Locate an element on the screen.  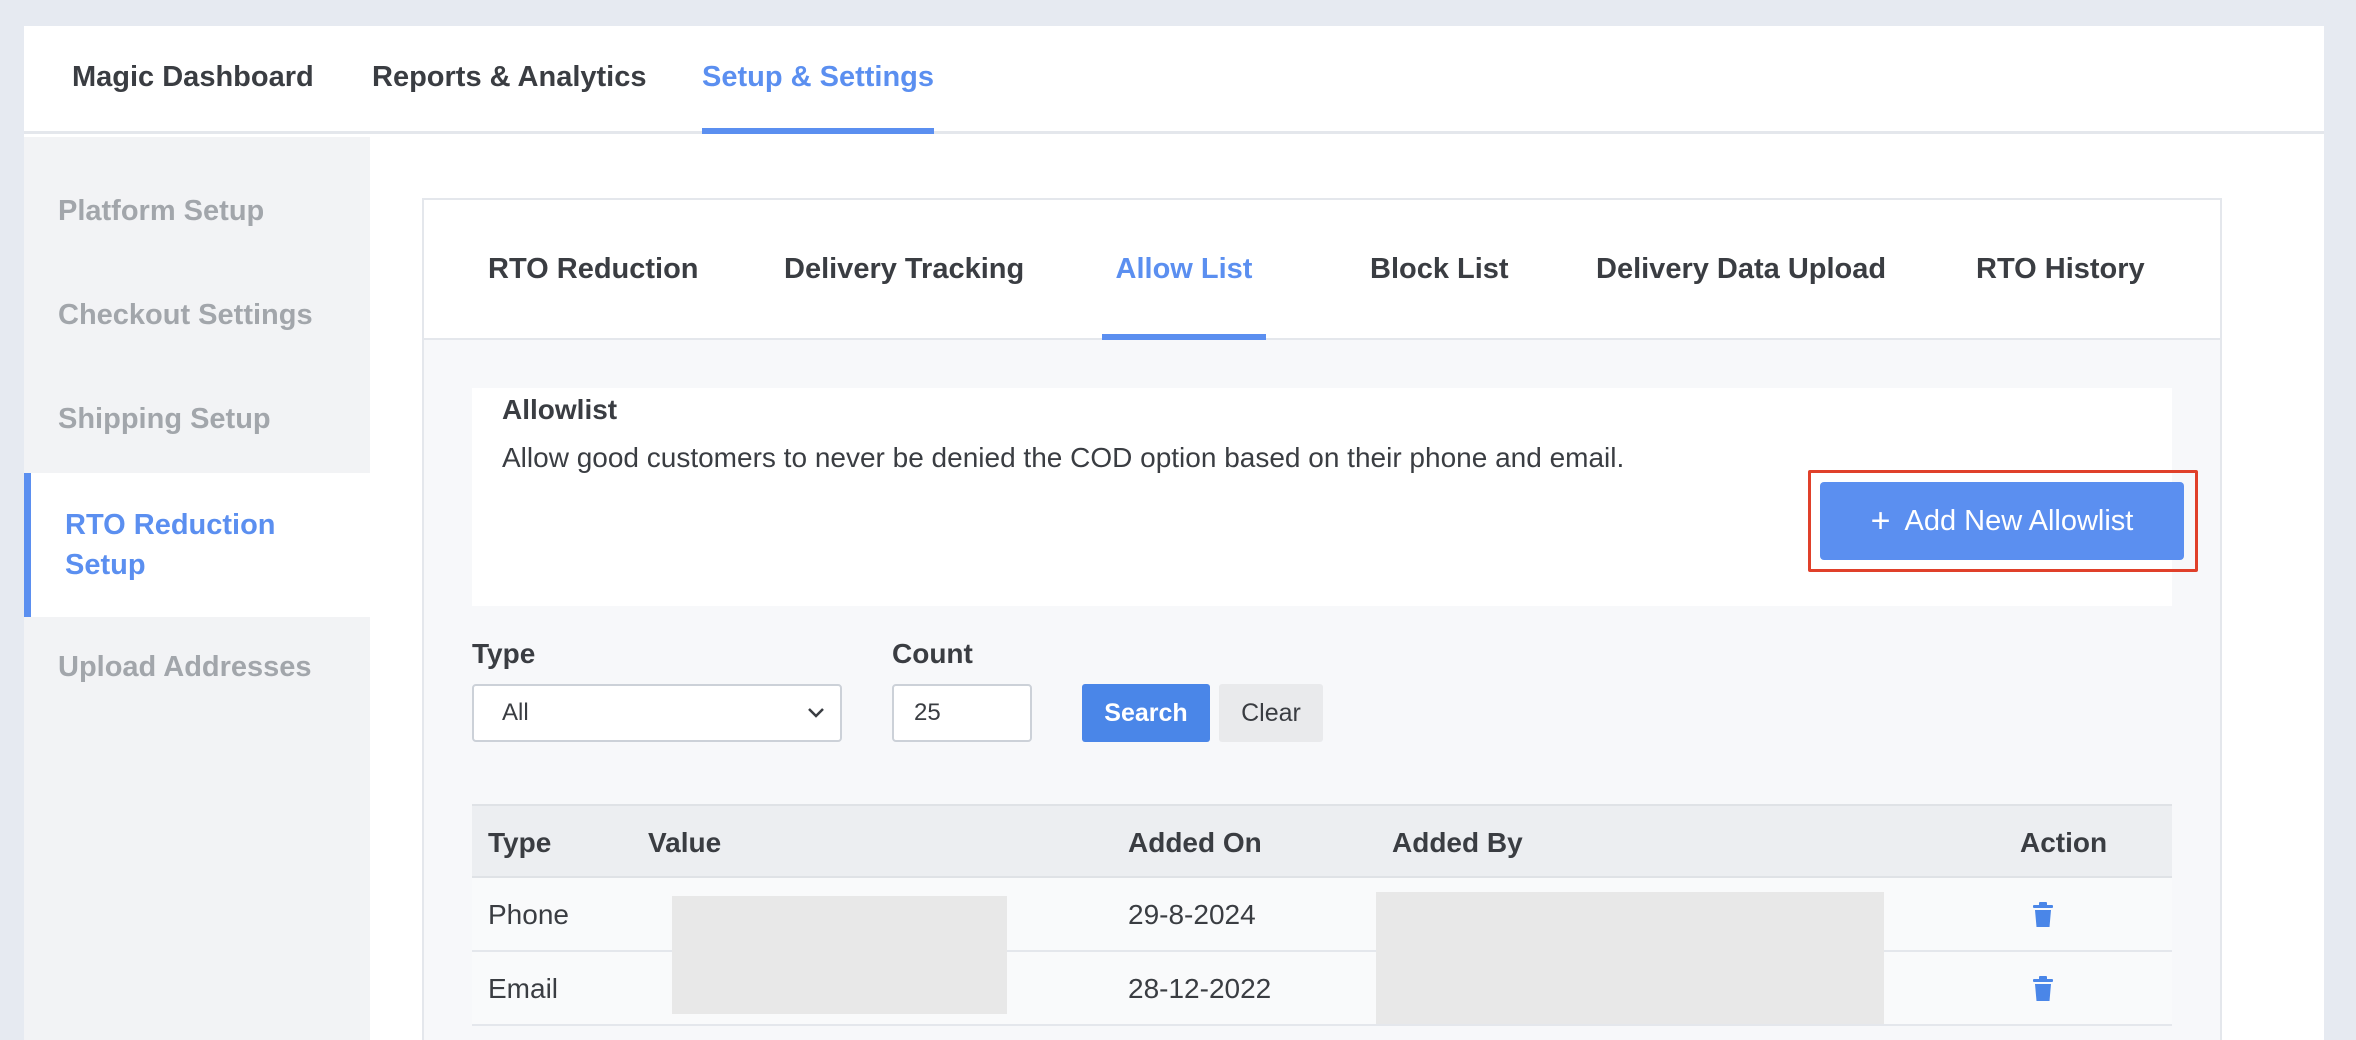
add-new-allowlist-button: + Add New Allowlist is located at coordinates (2002, 521).